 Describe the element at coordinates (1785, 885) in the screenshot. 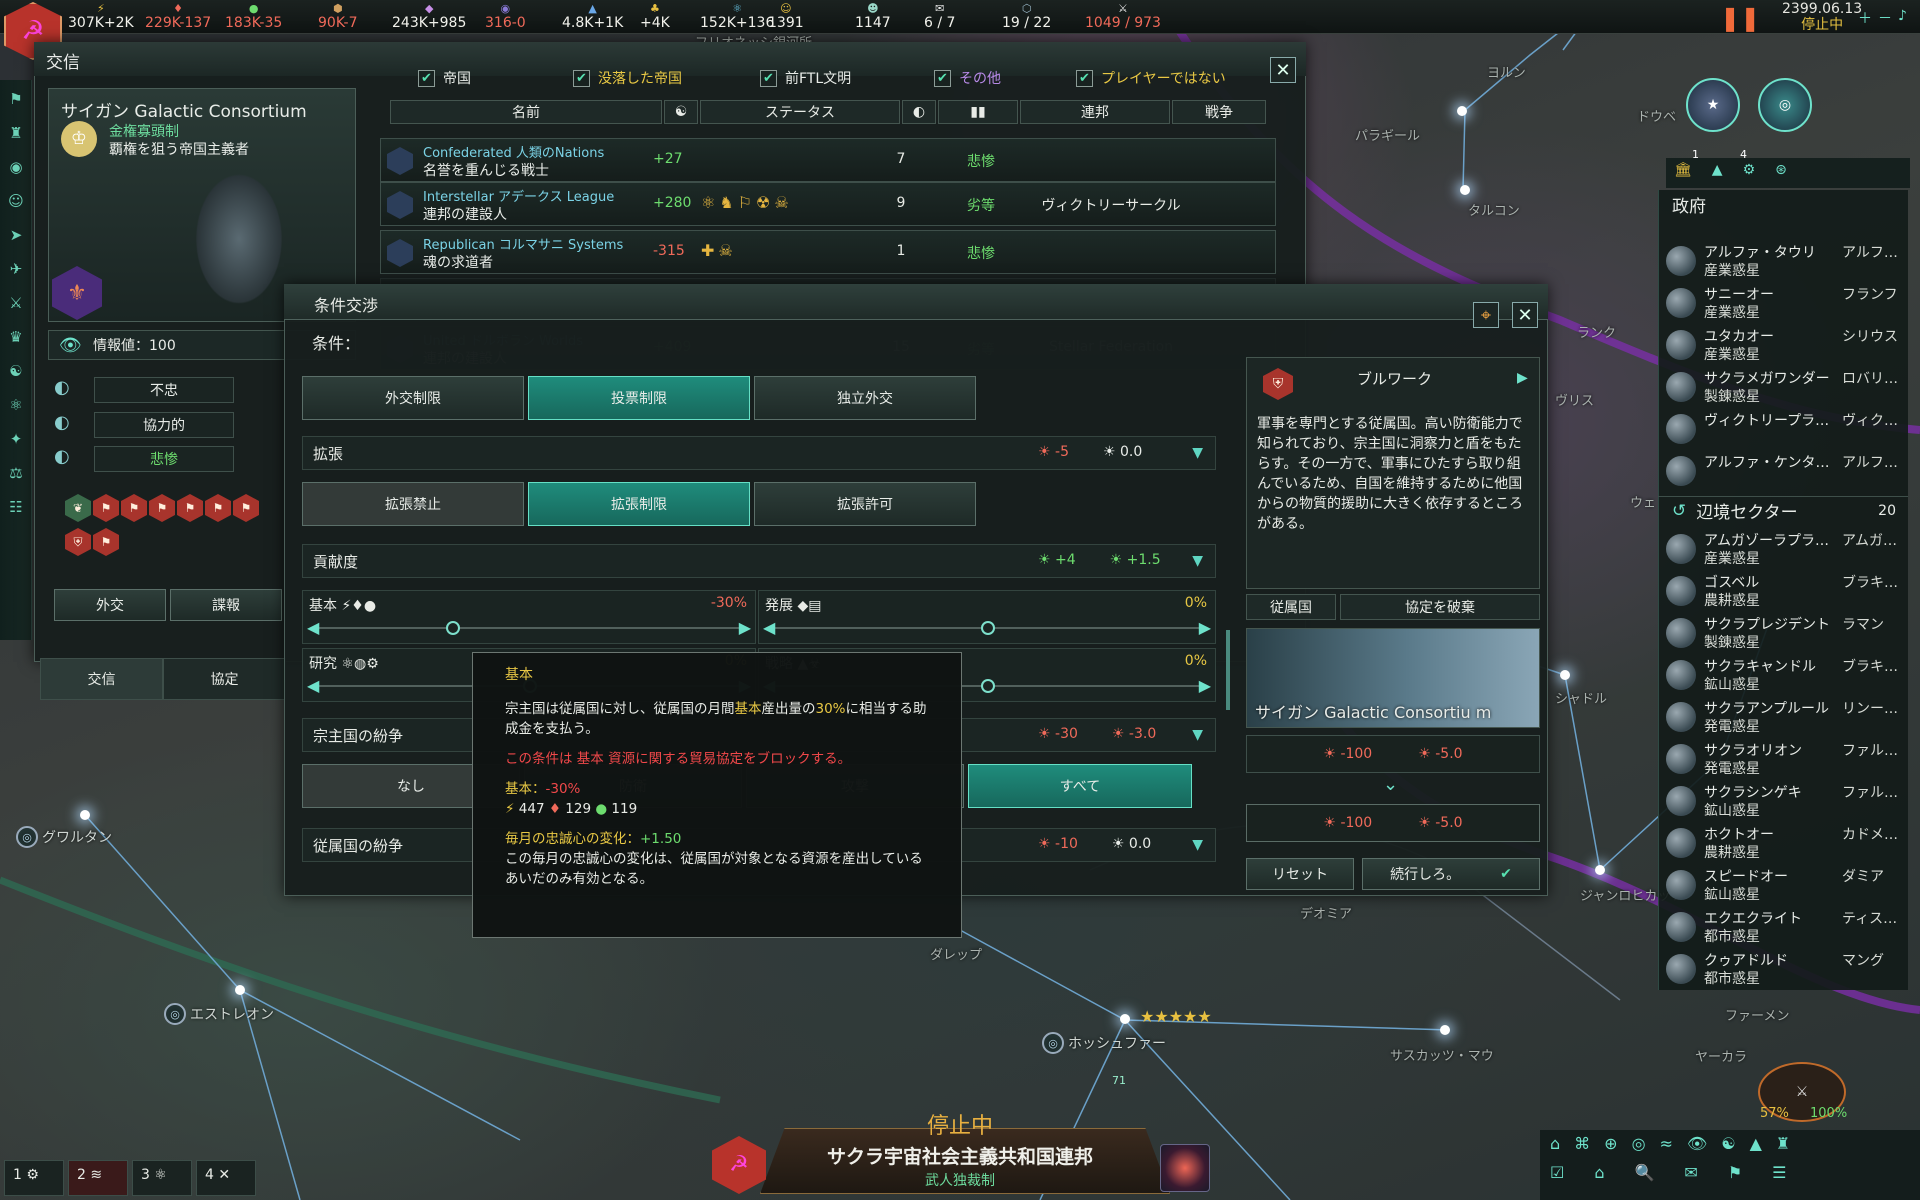

I see `planet-item: スピードオー ダミア 鉱山惑星` at that location.